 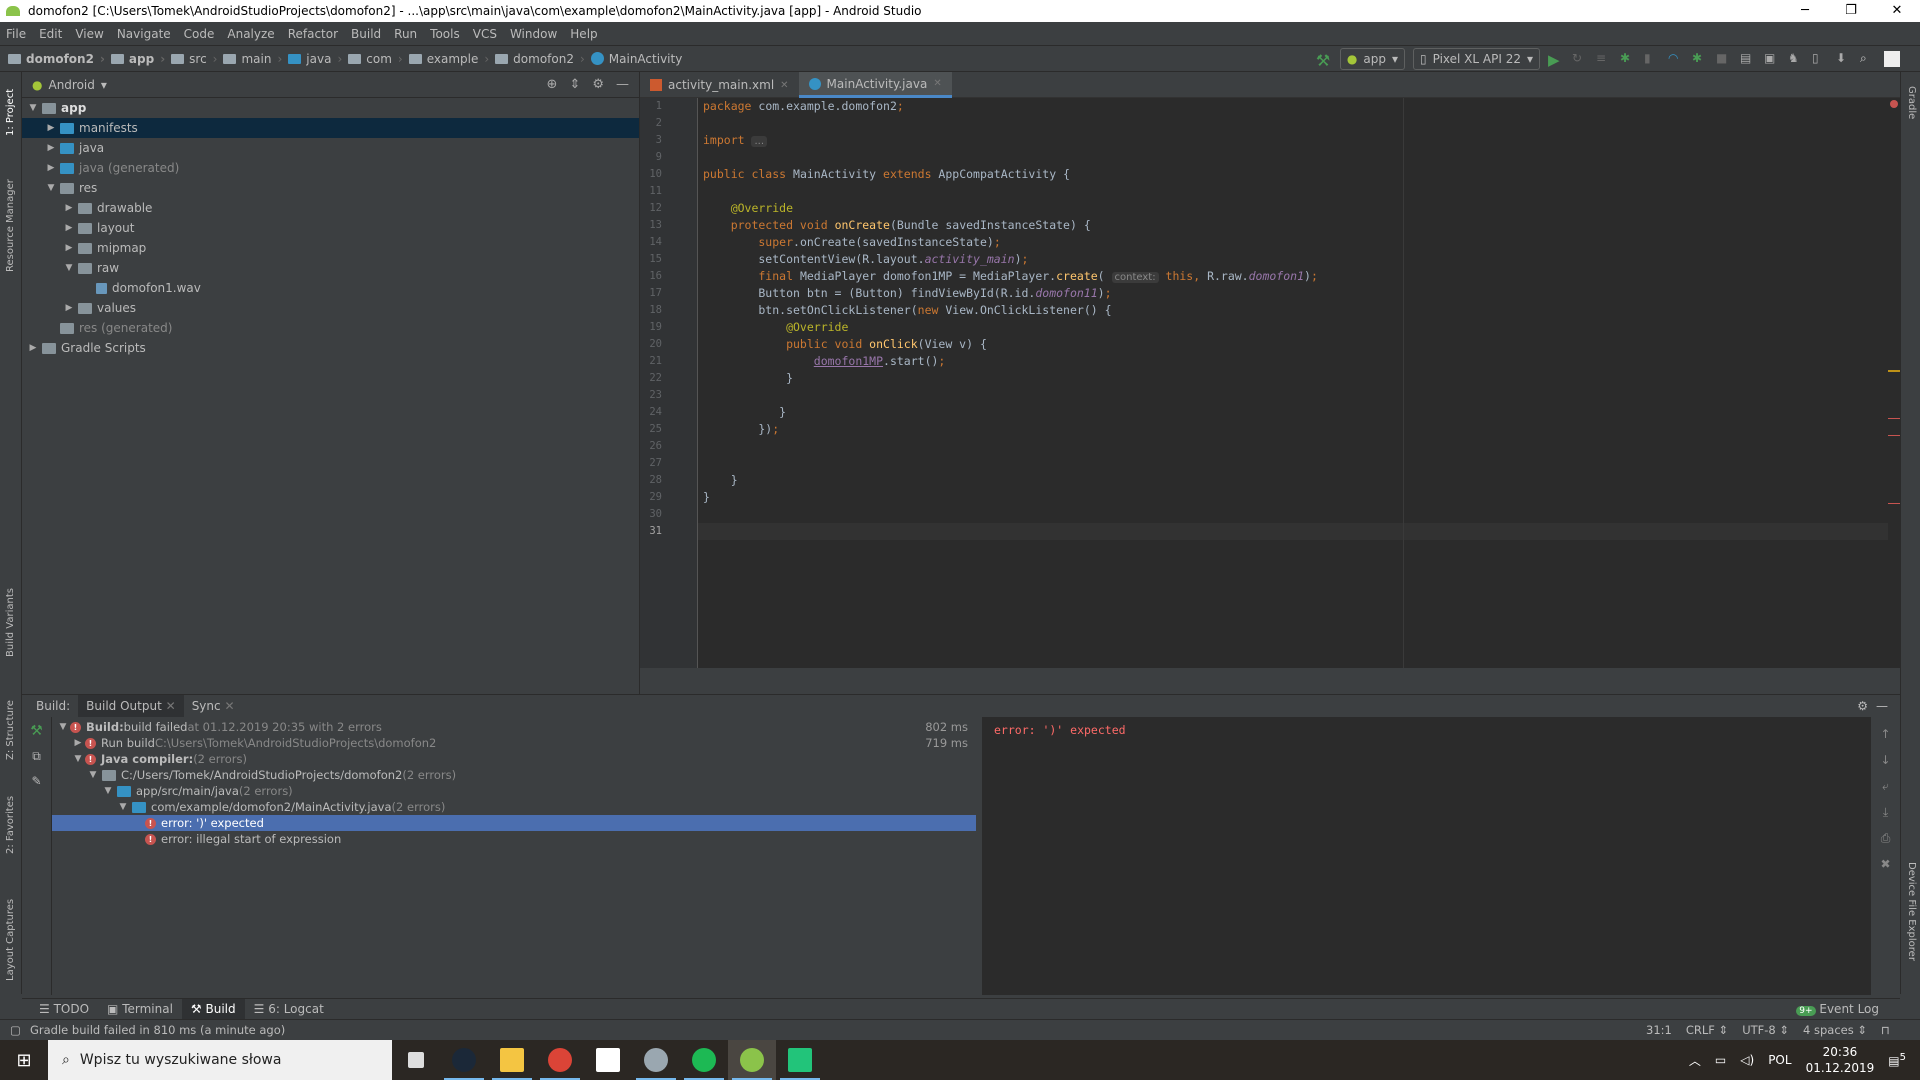 I want to click on tree-item-manifests: ▶ manifests, so click(x=330, y=128).